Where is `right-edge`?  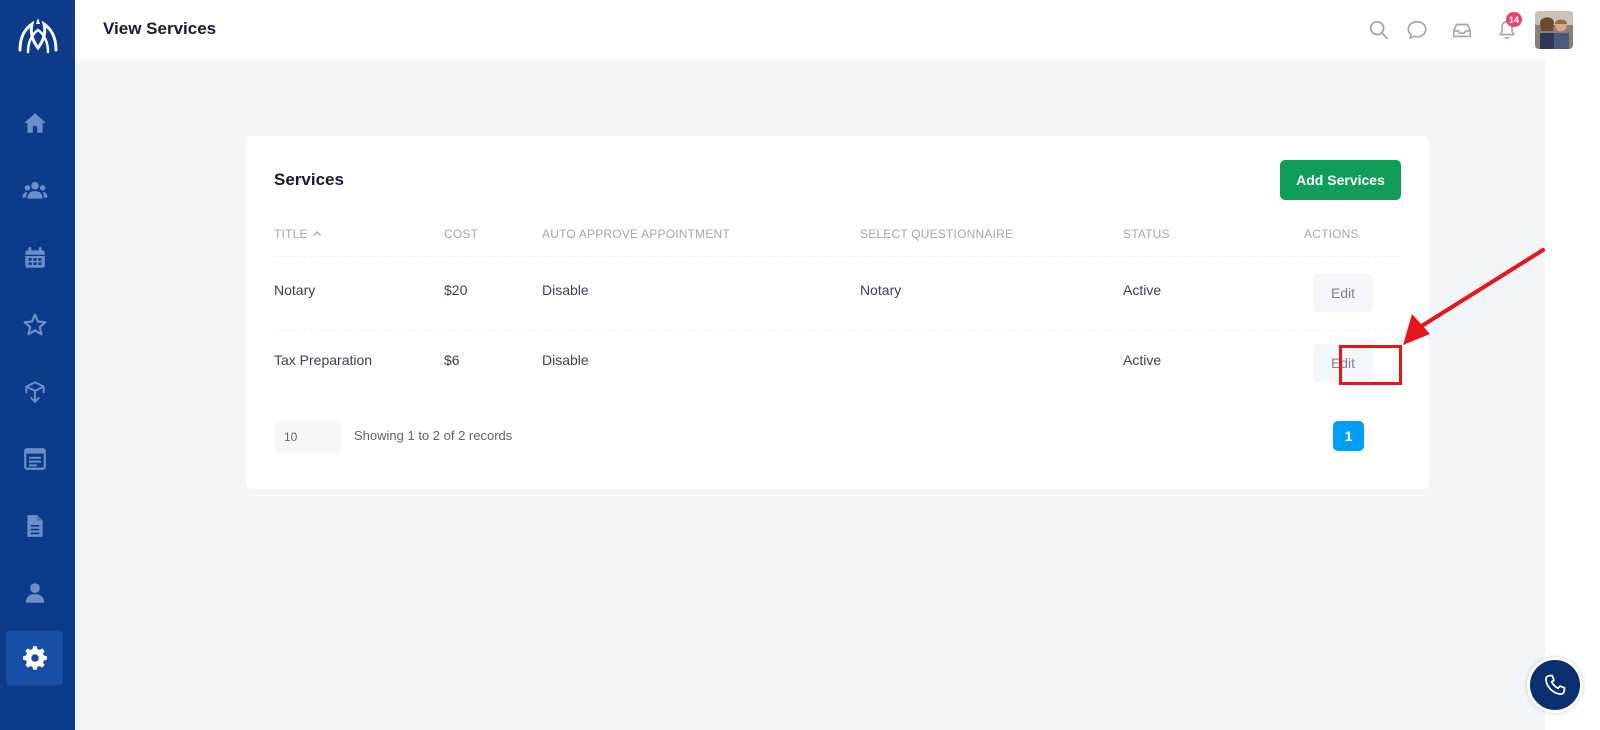 right-edge is located at coordinates (1572, 395).